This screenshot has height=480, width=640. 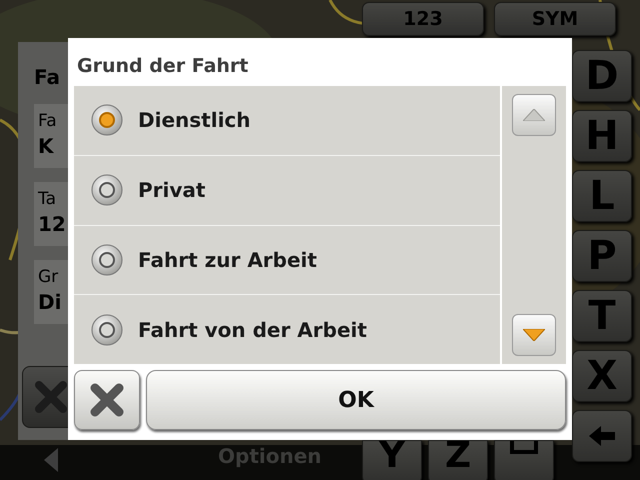 I want to click on option-row: Fahrt zur Arbeit, so click(x=287, y=260).